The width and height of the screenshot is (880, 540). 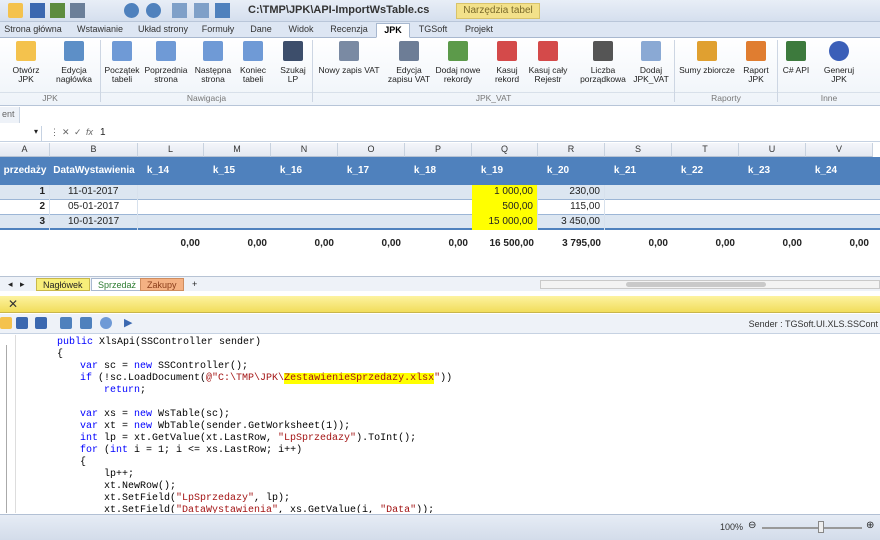 What do you see at coordinates (33, 30) in the screenshot?
I see `tab-home: Strona główna` at bounding box center [33, 30].